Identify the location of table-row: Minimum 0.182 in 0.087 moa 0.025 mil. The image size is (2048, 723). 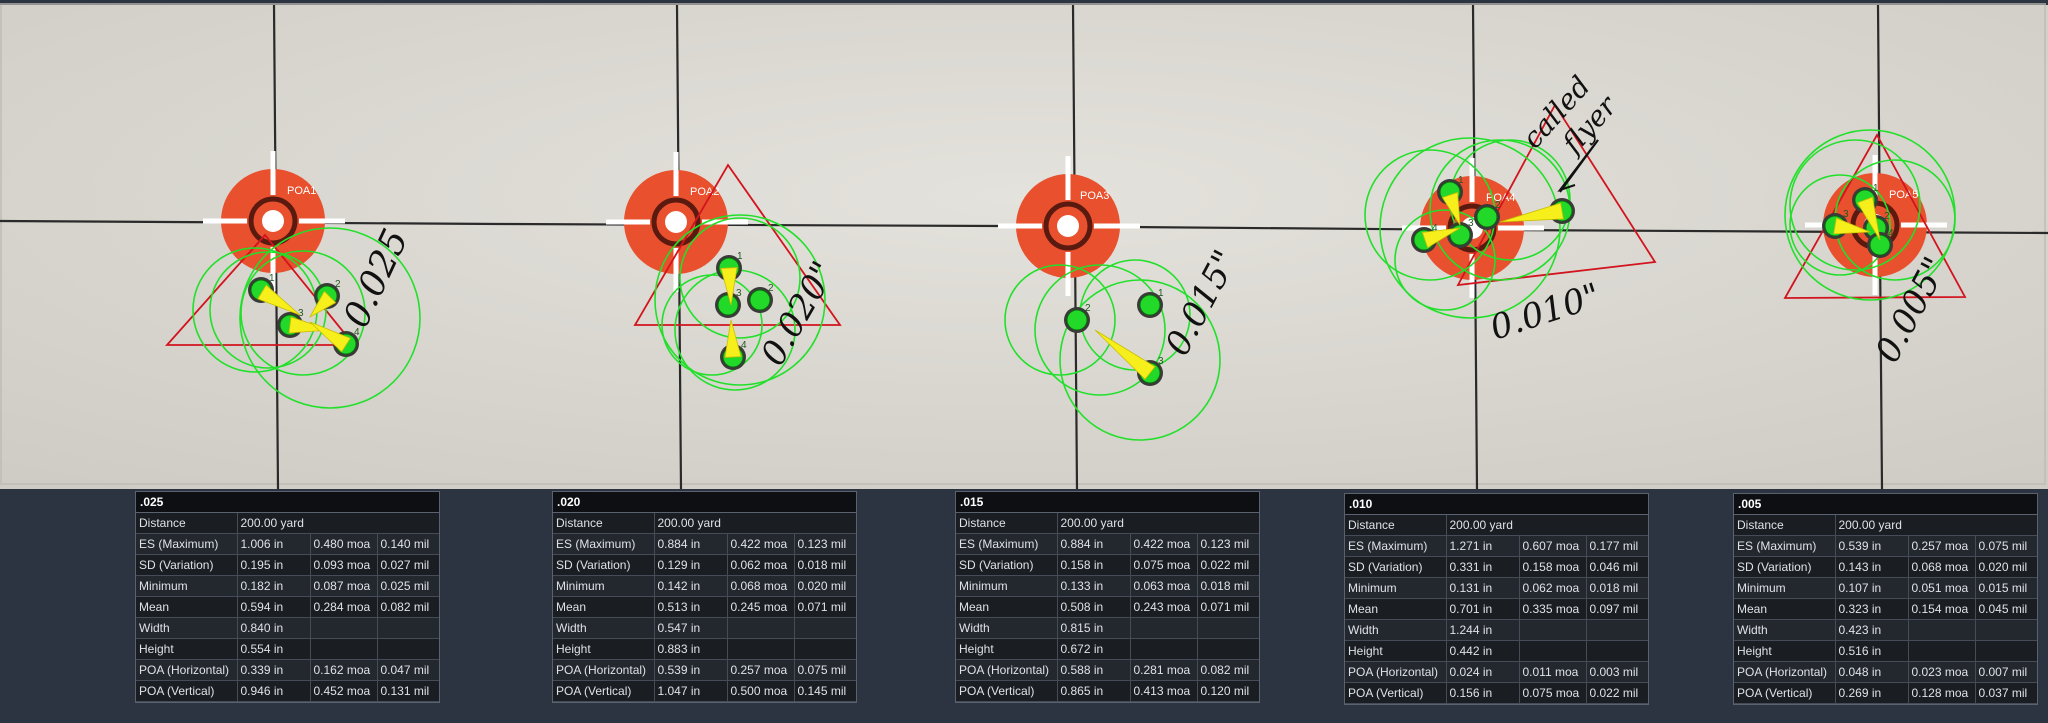
(287, 586).